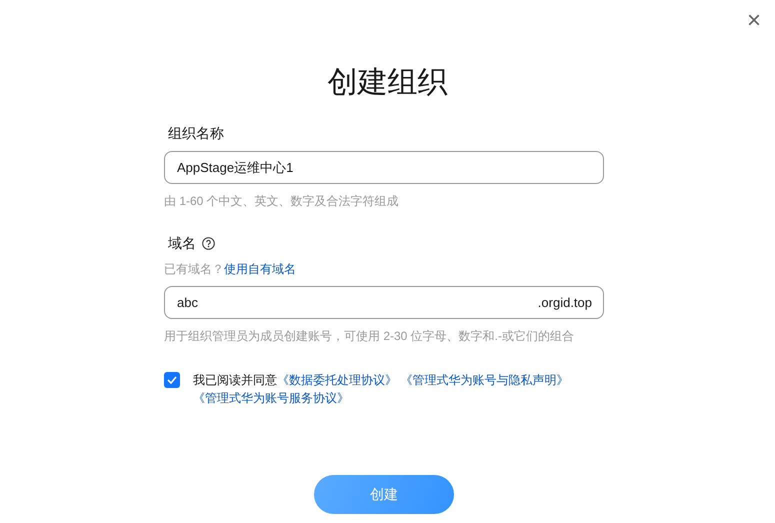  I want to click on agreement-link: 《管理式华为账号服务协议》, so click(271, 398).